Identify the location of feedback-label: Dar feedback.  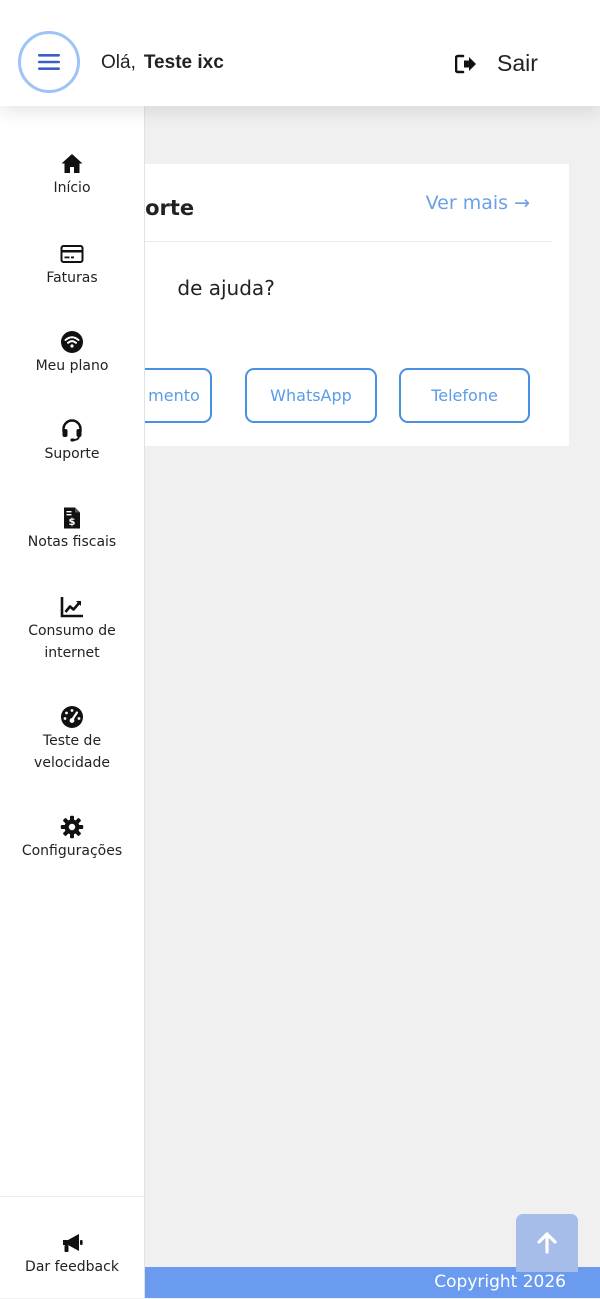
(72, 1267).